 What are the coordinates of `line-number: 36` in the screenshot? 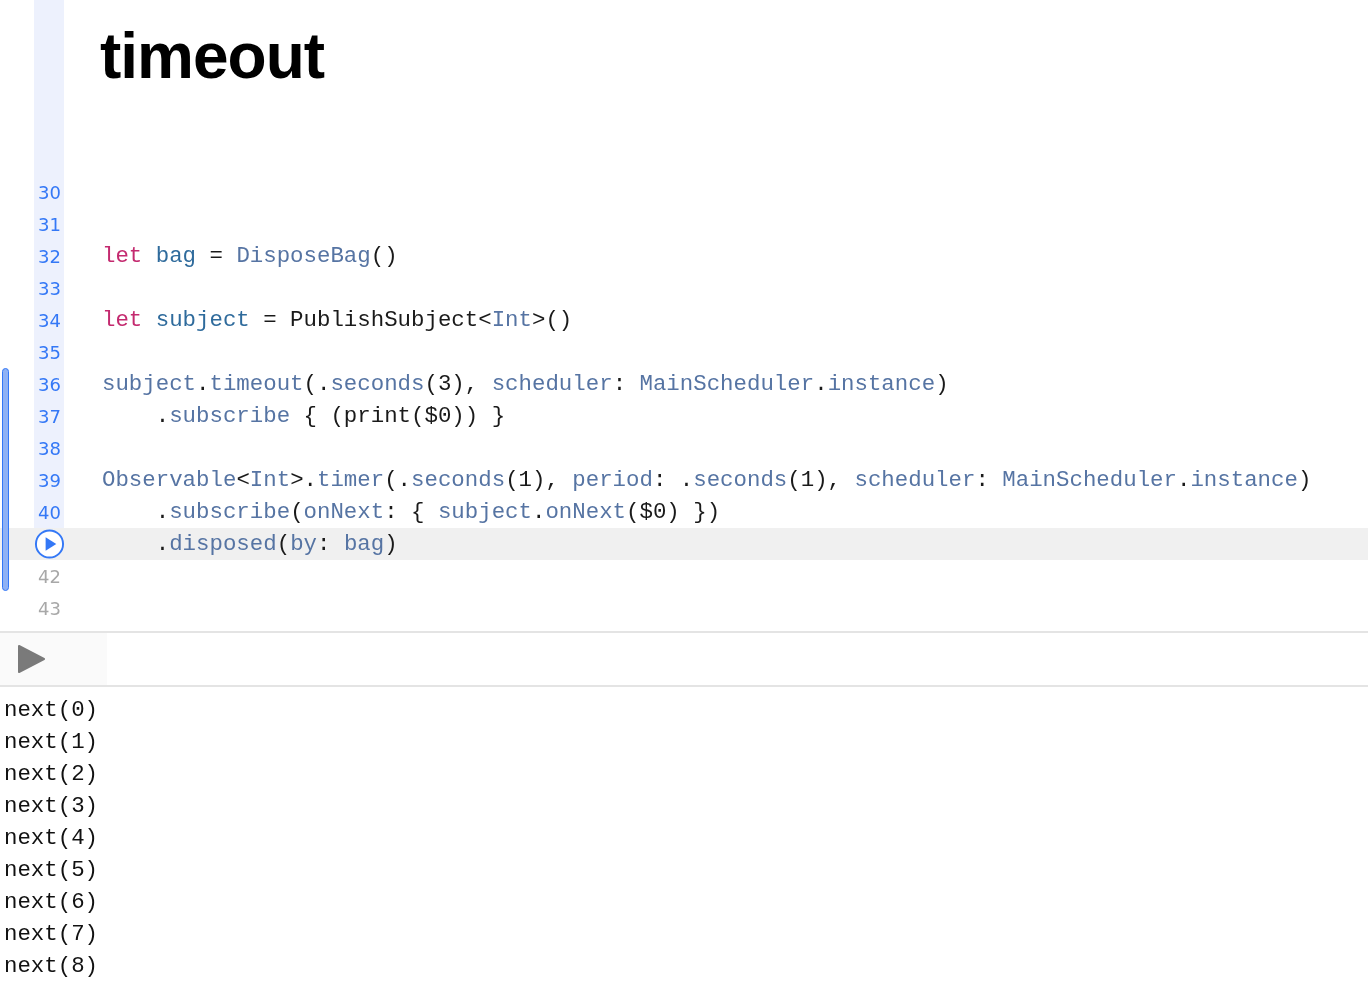 It's located at (50, 384).